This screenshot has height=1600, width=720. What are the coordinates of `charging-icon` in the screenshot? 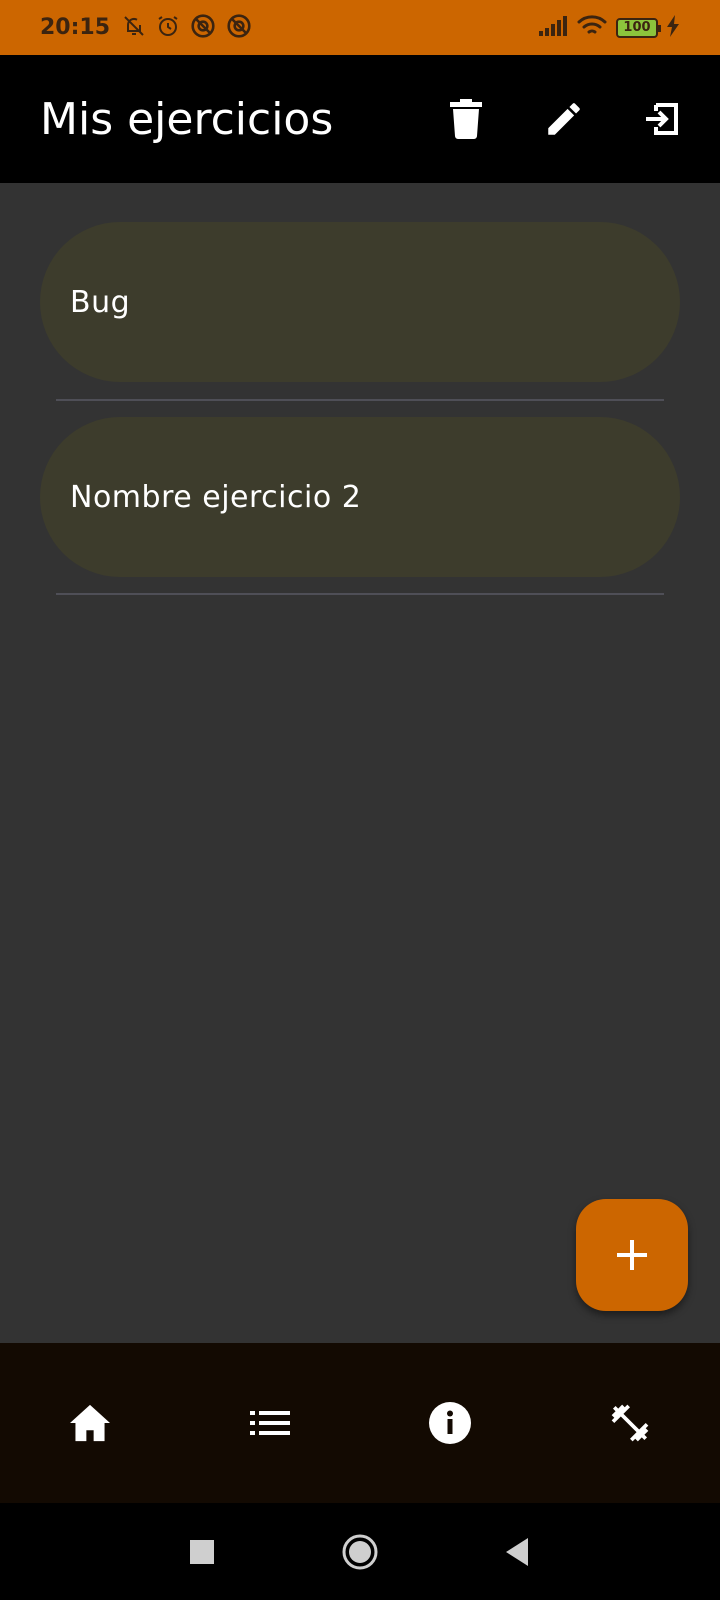 It's located at (673, 27).